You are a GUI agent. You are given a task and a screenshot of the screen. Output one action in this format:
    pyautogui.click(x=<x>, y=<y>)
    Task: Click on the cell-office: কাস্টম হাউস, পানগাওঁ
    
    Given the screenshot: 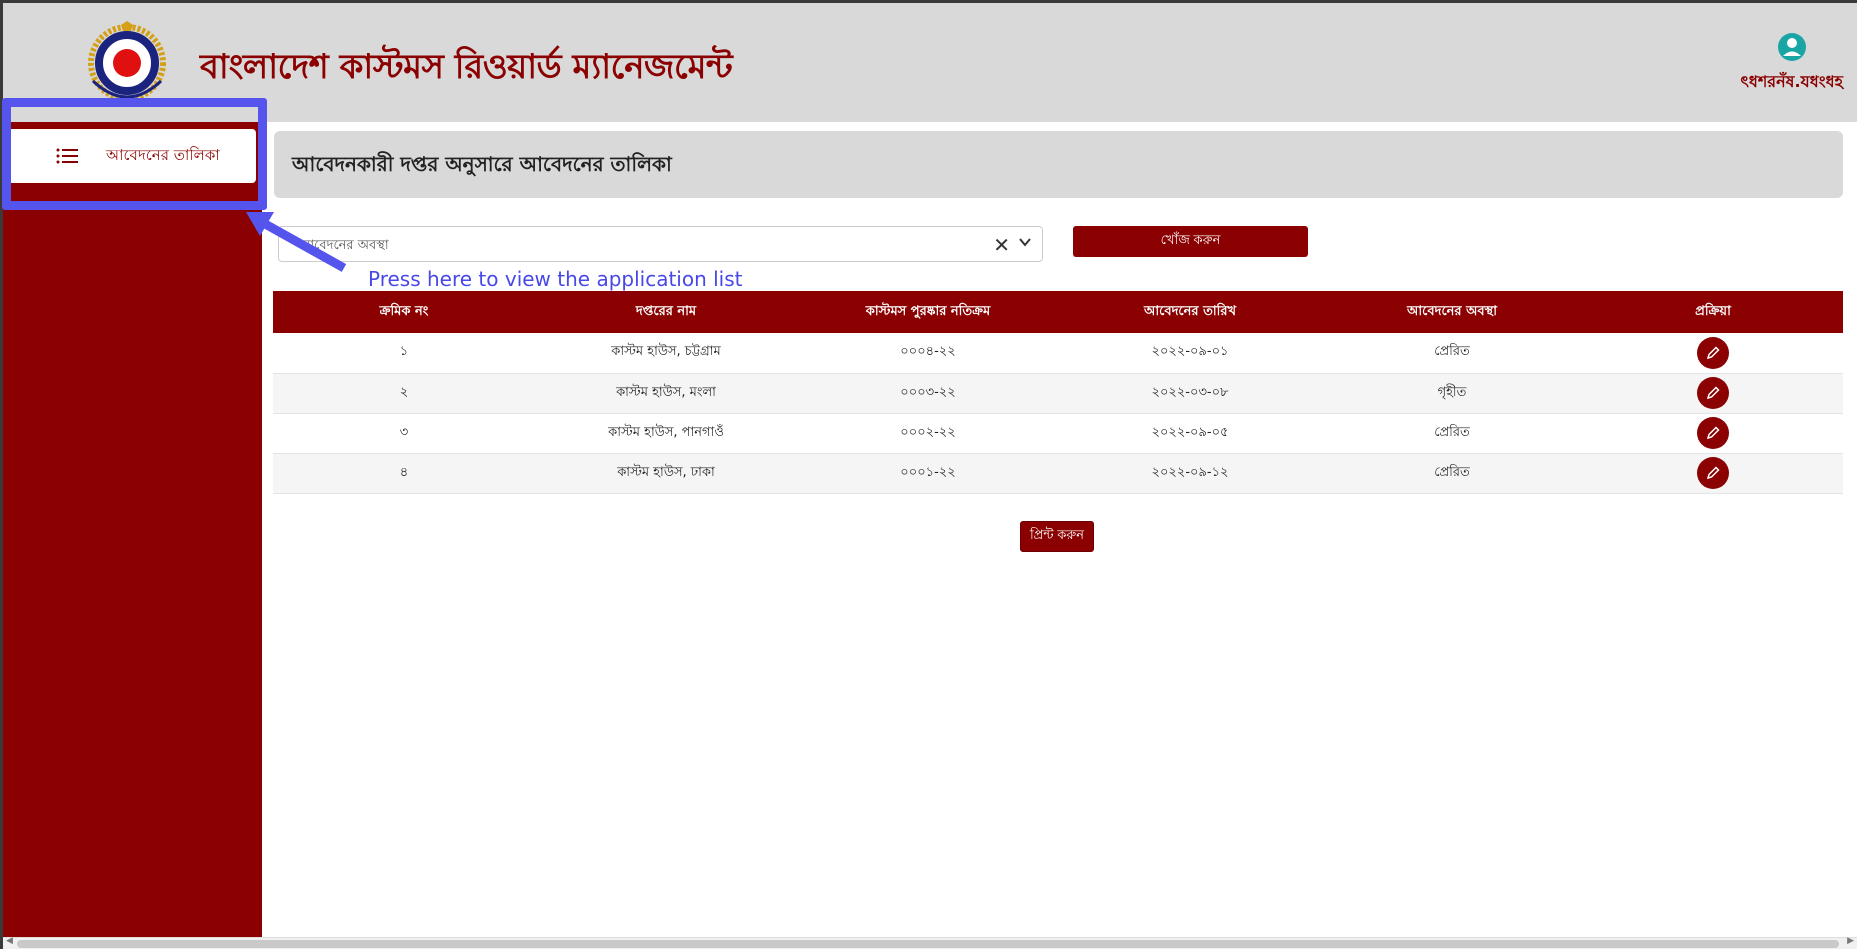 What is the action you would take?
    pyautogui.click(x=666, y=433)
    